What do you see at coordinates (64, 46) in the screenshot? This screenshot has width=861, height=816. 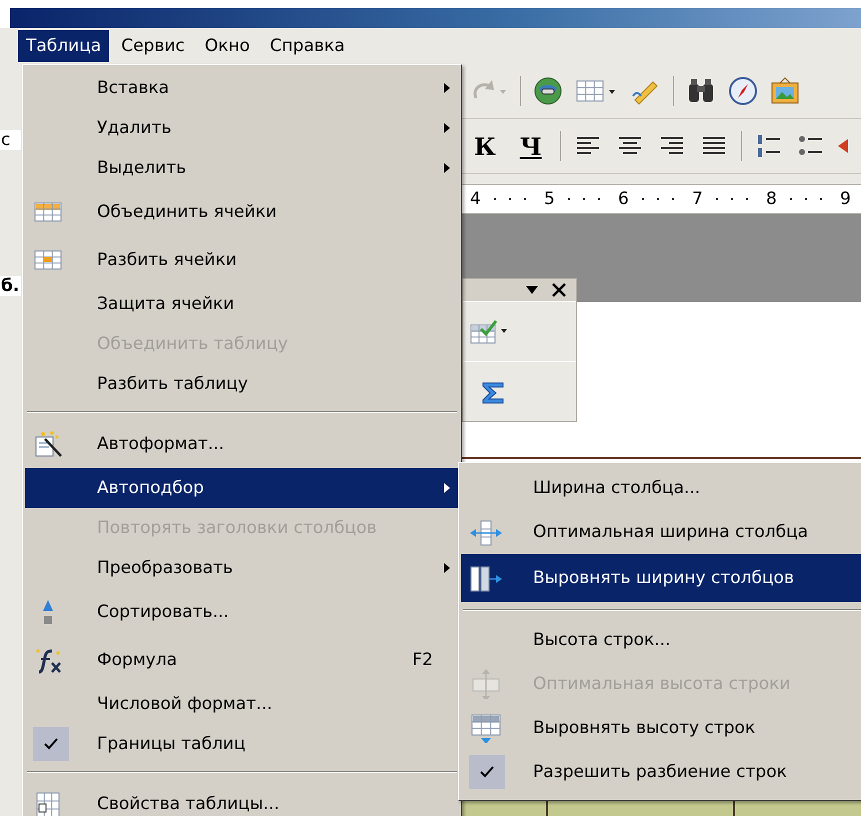 I see `menu-bar-item: Таблица` at bounding box center [64, 46].